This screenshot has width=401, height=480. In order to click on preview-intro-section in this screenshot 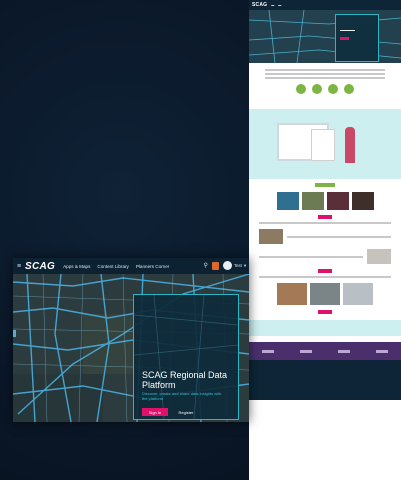, I will do `click(325, 83)`.